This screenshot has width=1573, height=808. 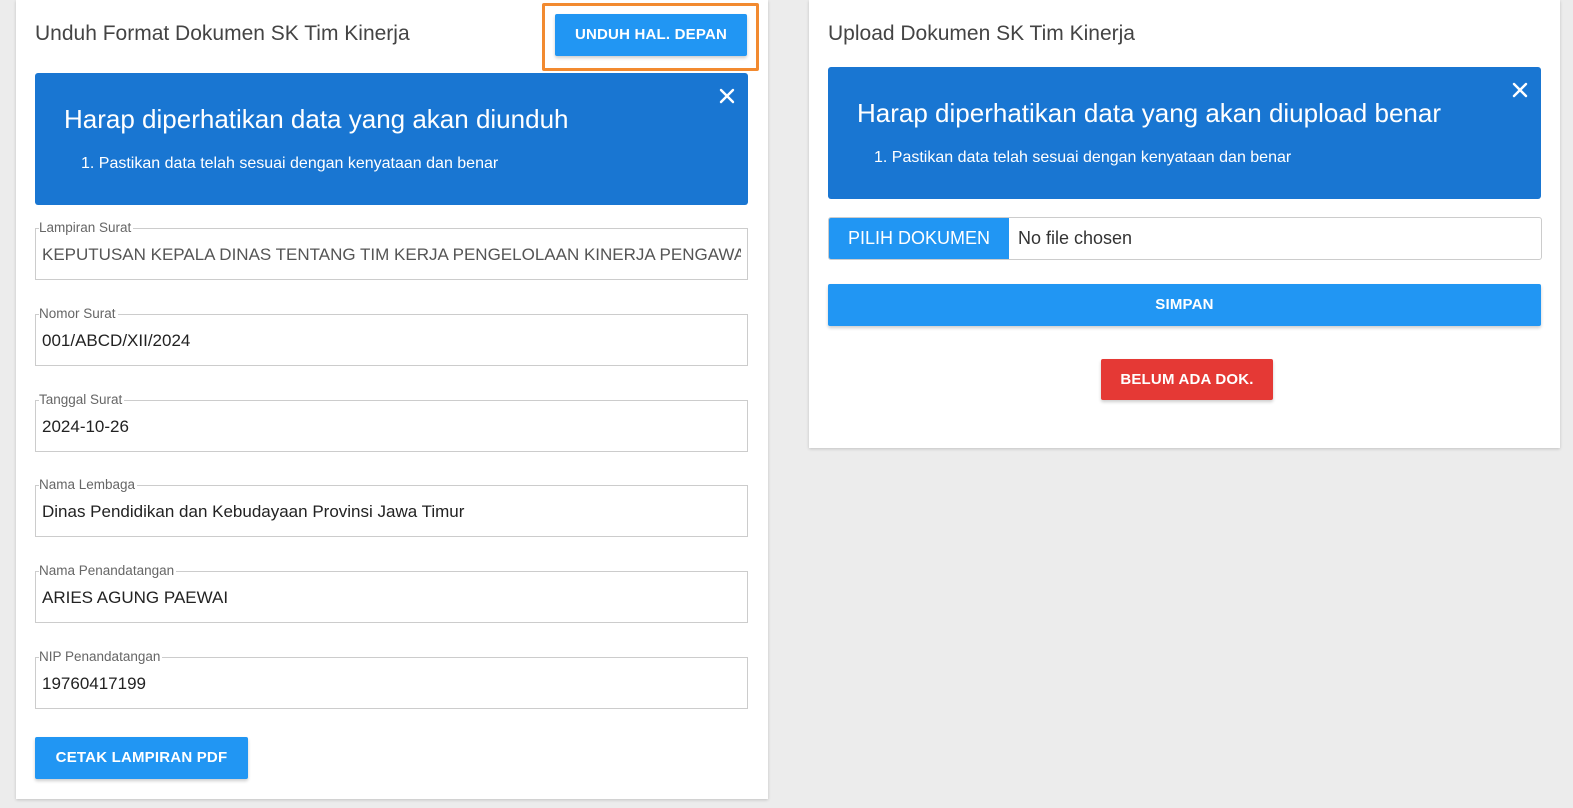 I want to click on belum-ada-dok-button: BELUM ADA DOK., so click(x=1187, y=379).